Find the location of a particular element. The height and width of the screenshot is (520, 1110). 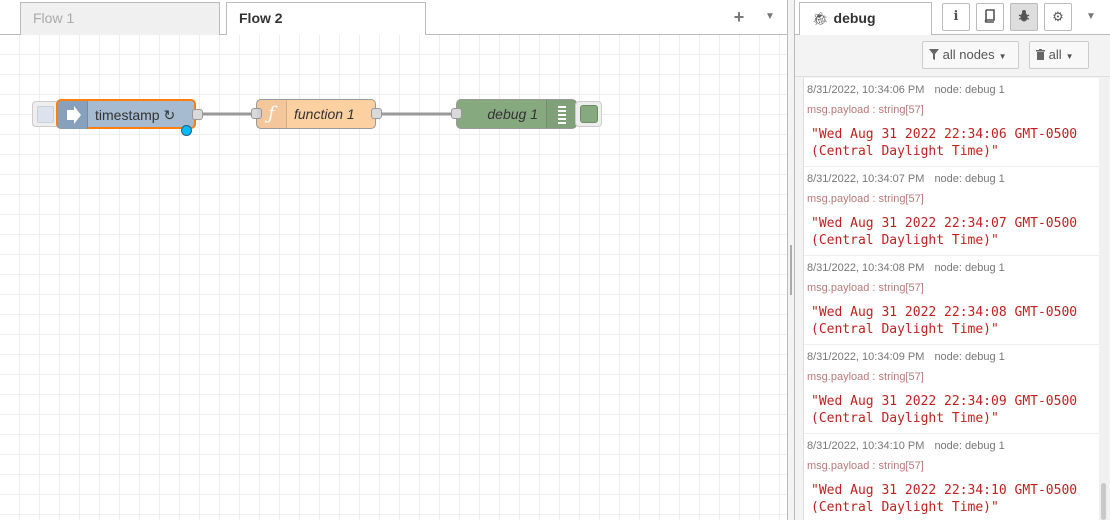

flow-list-menu-button: ▼ is located at coordinates (770, 17).